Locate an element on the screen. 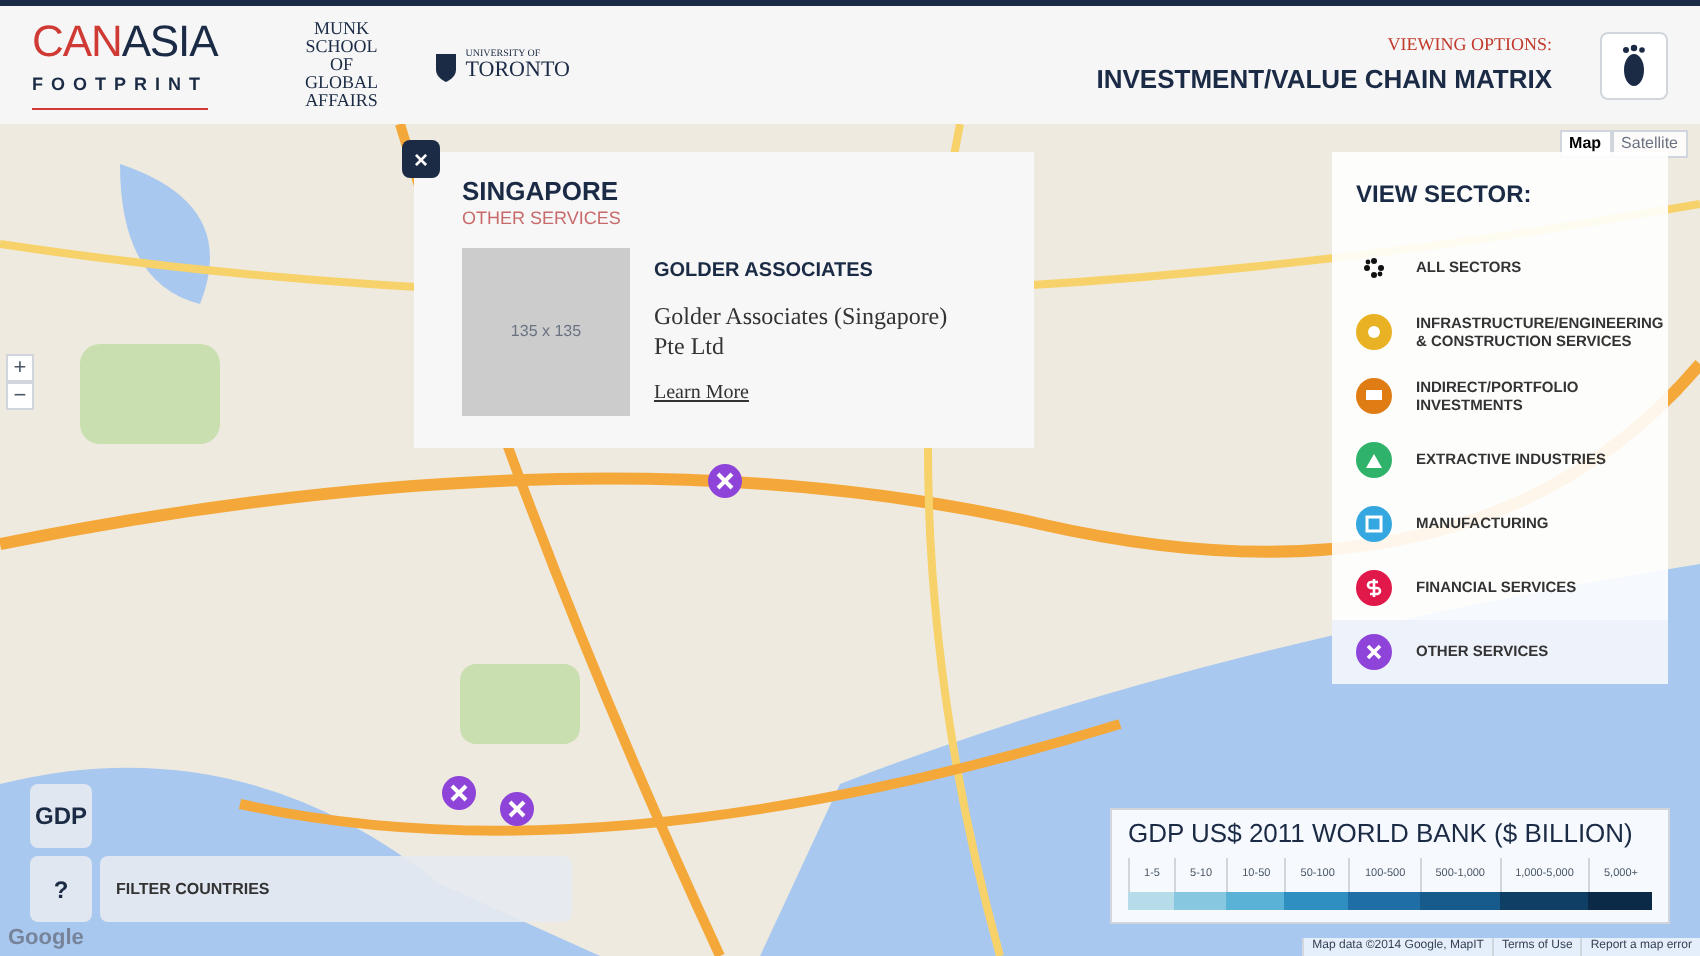  close-button: × is located at coordinates (421, 159).